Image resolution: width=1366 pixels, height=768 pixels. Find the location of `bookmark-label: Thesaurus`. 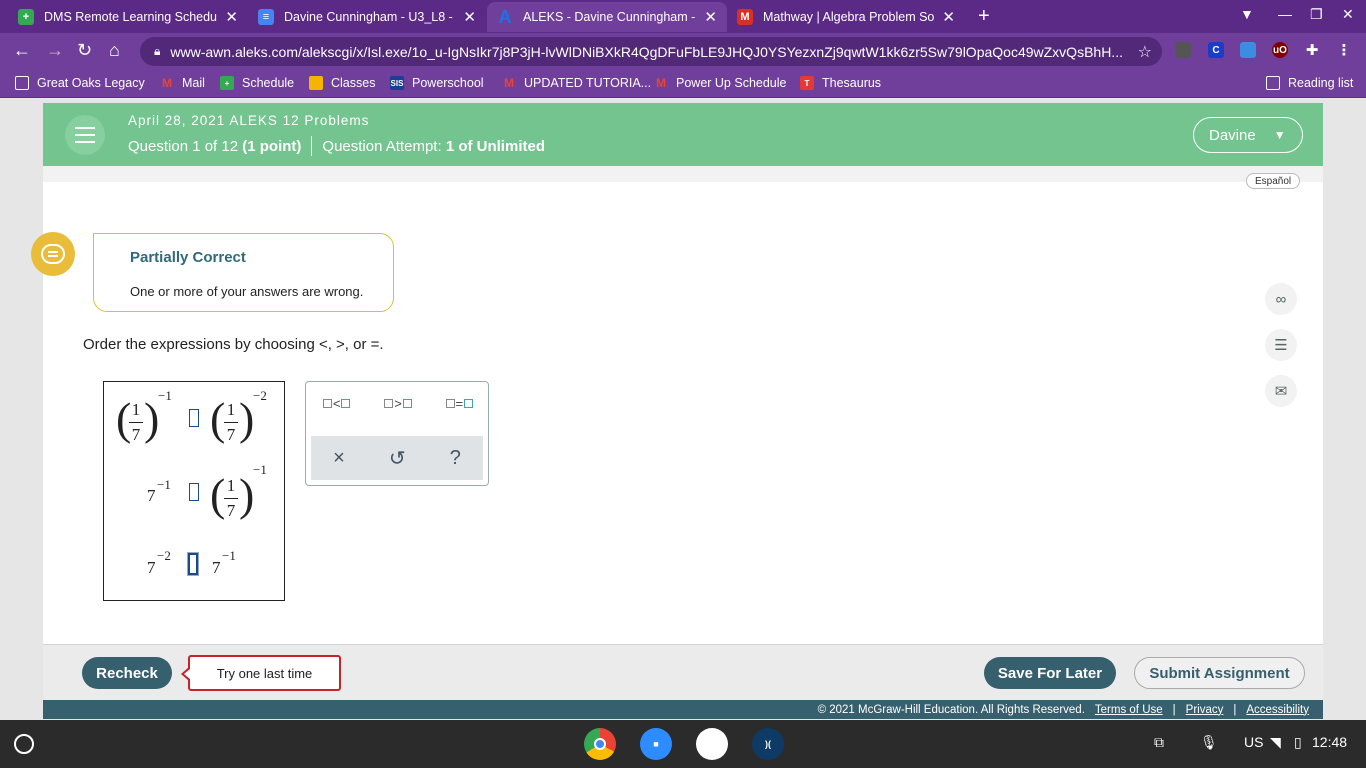

bookmark-label: Thesaurus is located at coordinates (852, 83).